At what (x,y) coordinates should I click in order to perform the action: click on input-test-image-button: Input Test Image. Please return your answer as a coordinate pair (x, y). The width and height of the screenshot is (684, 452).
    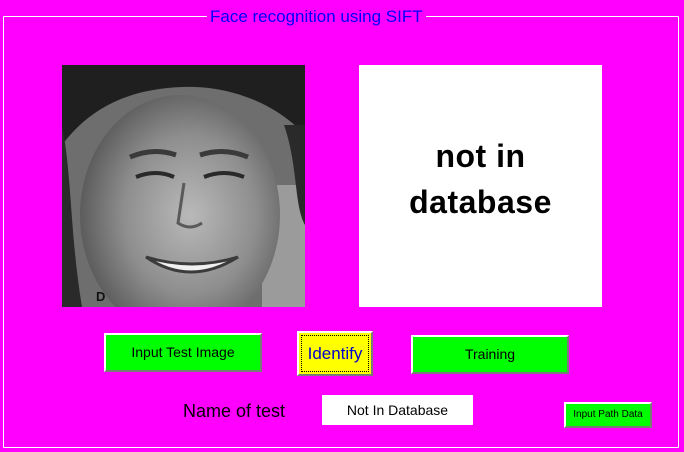
    Looking at the image, I should click on (183, 352).